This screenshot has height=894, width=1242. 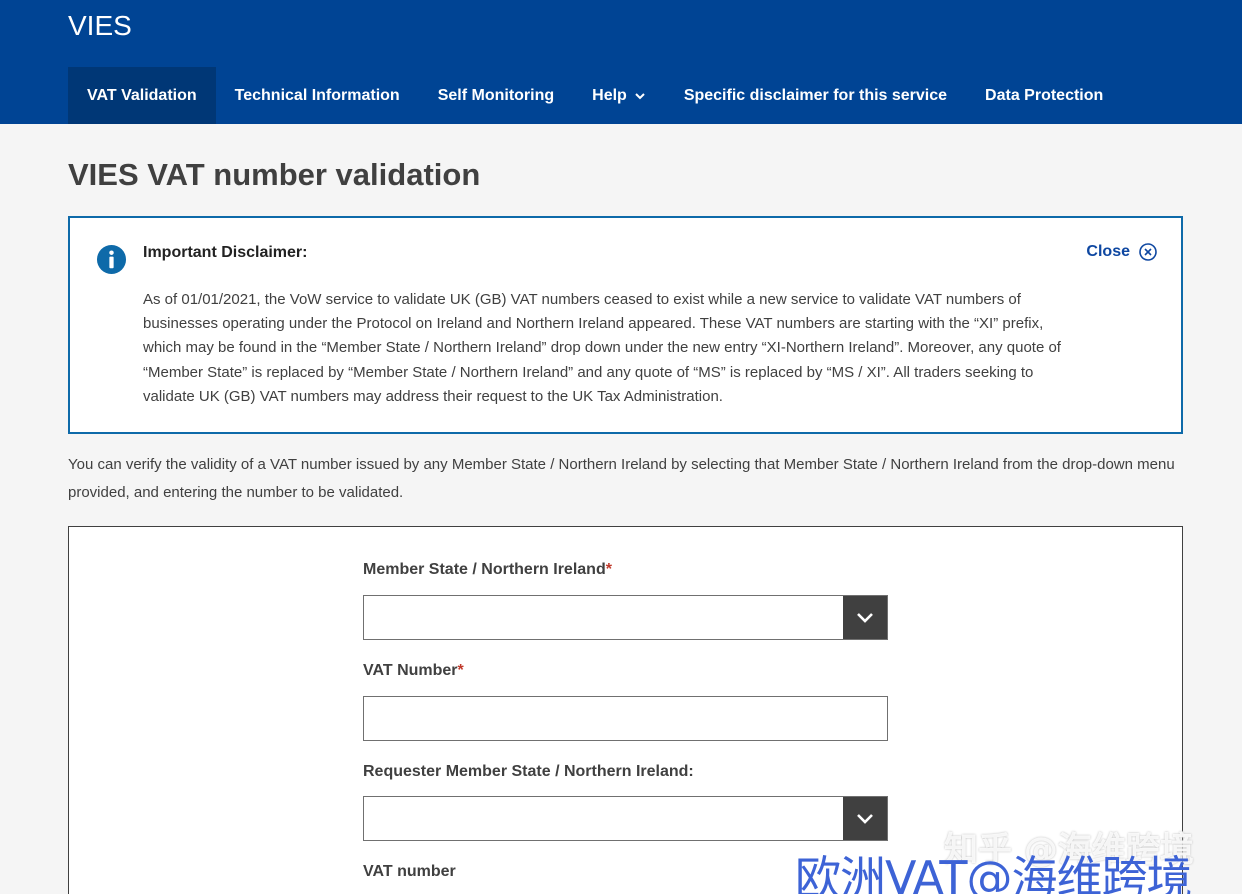 I want to click on nav-label: Data Protection, so click(x=1044, y=95).